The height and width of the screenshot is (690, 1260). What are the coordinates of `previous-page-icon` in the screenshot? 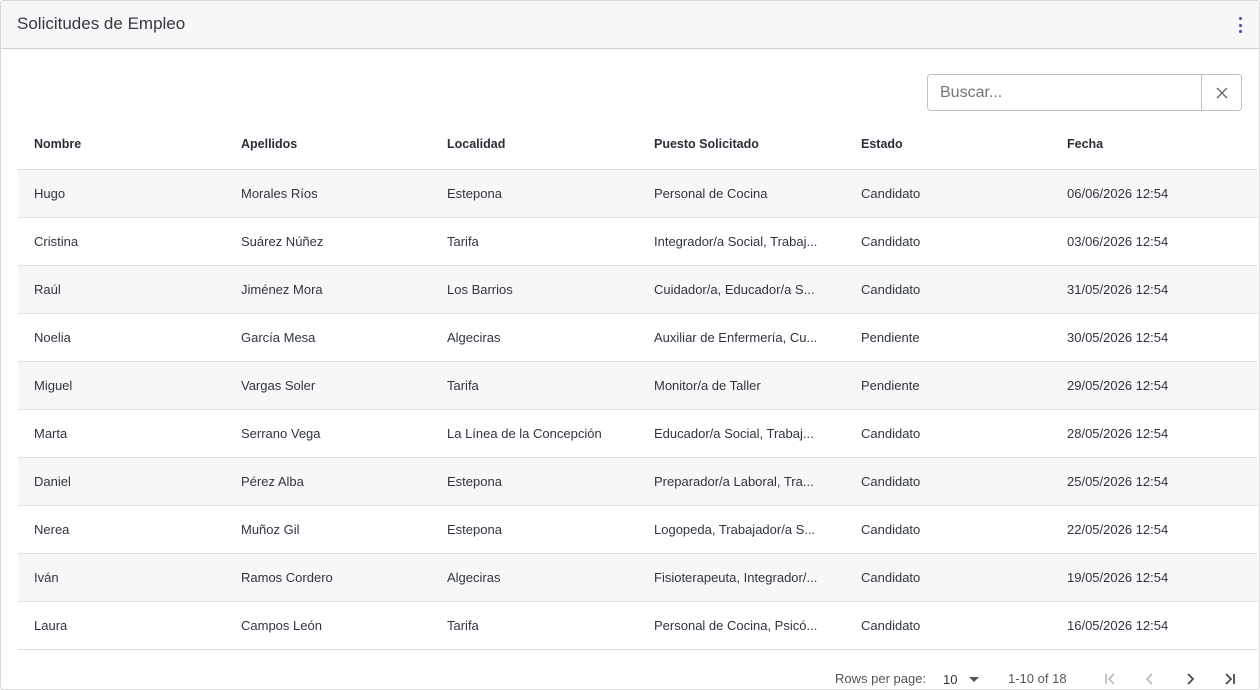 It's located at (1149, 679).